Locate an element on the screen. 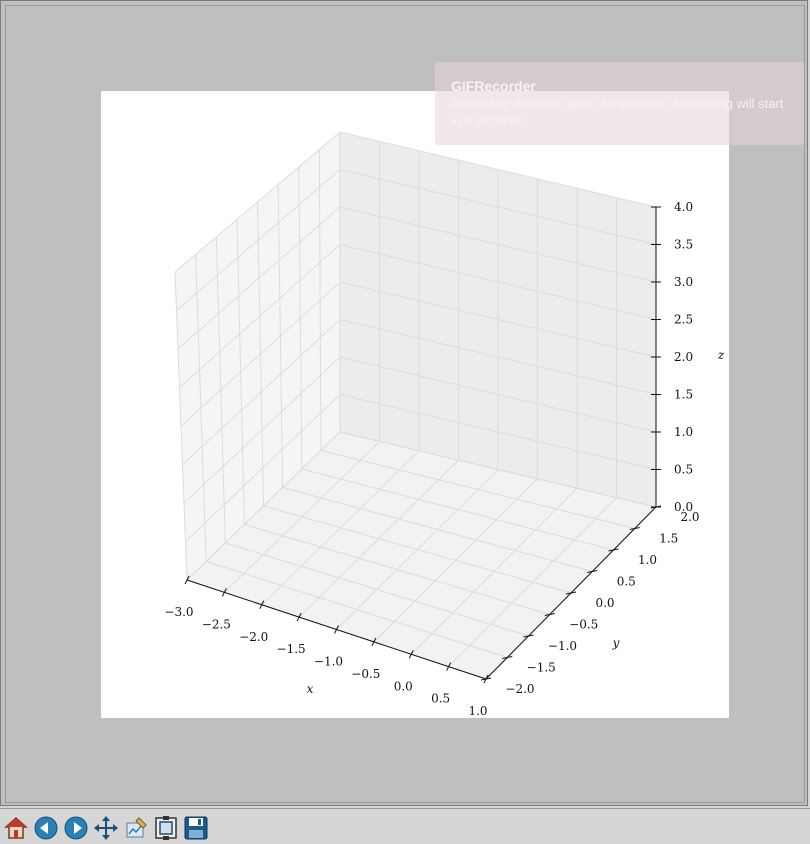  y-axis-label: y is located at coordinates (616, 643).